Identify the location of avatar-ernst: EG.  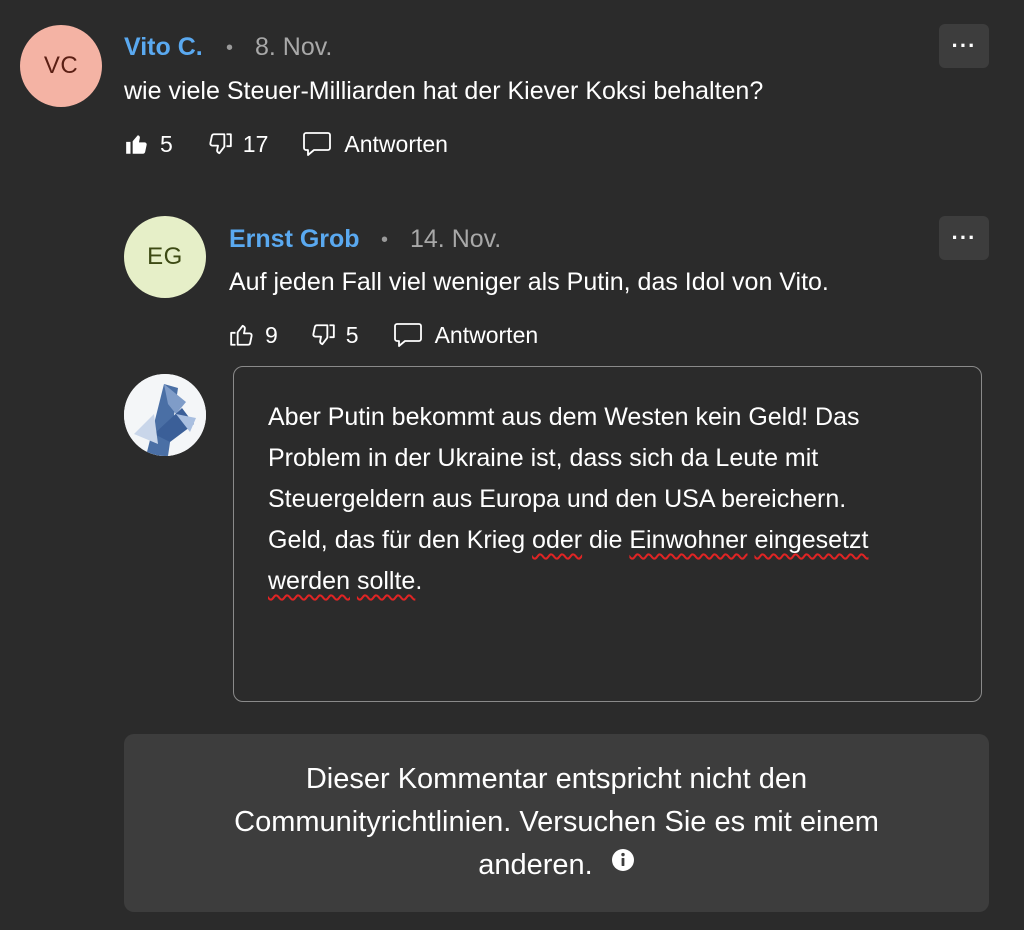
(165, 257).